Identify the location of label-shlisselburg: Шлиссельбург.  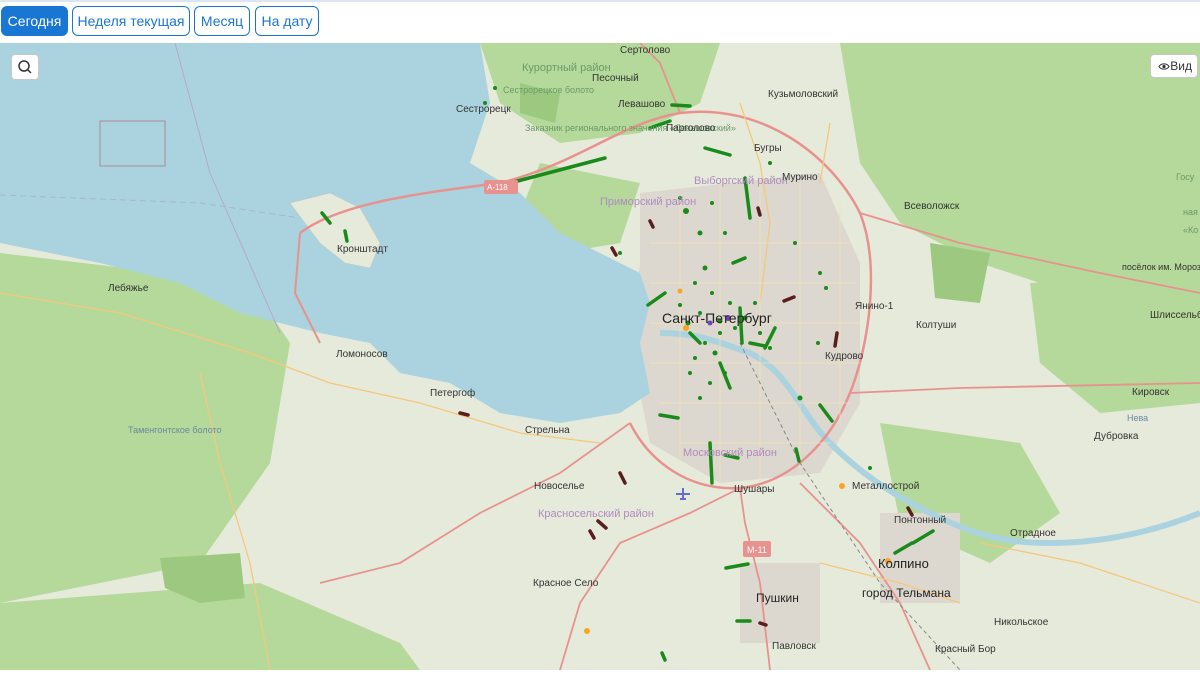
(1175, 315).